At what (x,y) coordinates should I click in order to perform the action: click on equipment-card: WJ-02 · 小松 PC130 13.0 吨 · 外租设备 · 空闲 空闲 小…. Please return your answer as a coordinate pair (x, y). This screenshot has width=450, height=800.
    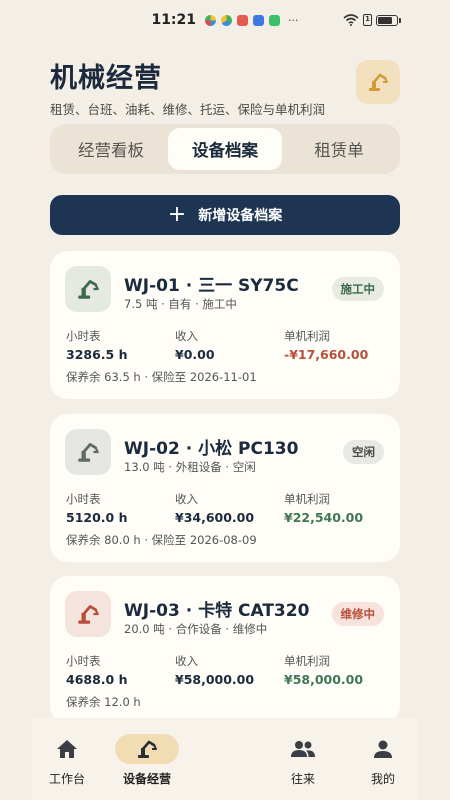
    Looking at the image, I should click on (225, 488).